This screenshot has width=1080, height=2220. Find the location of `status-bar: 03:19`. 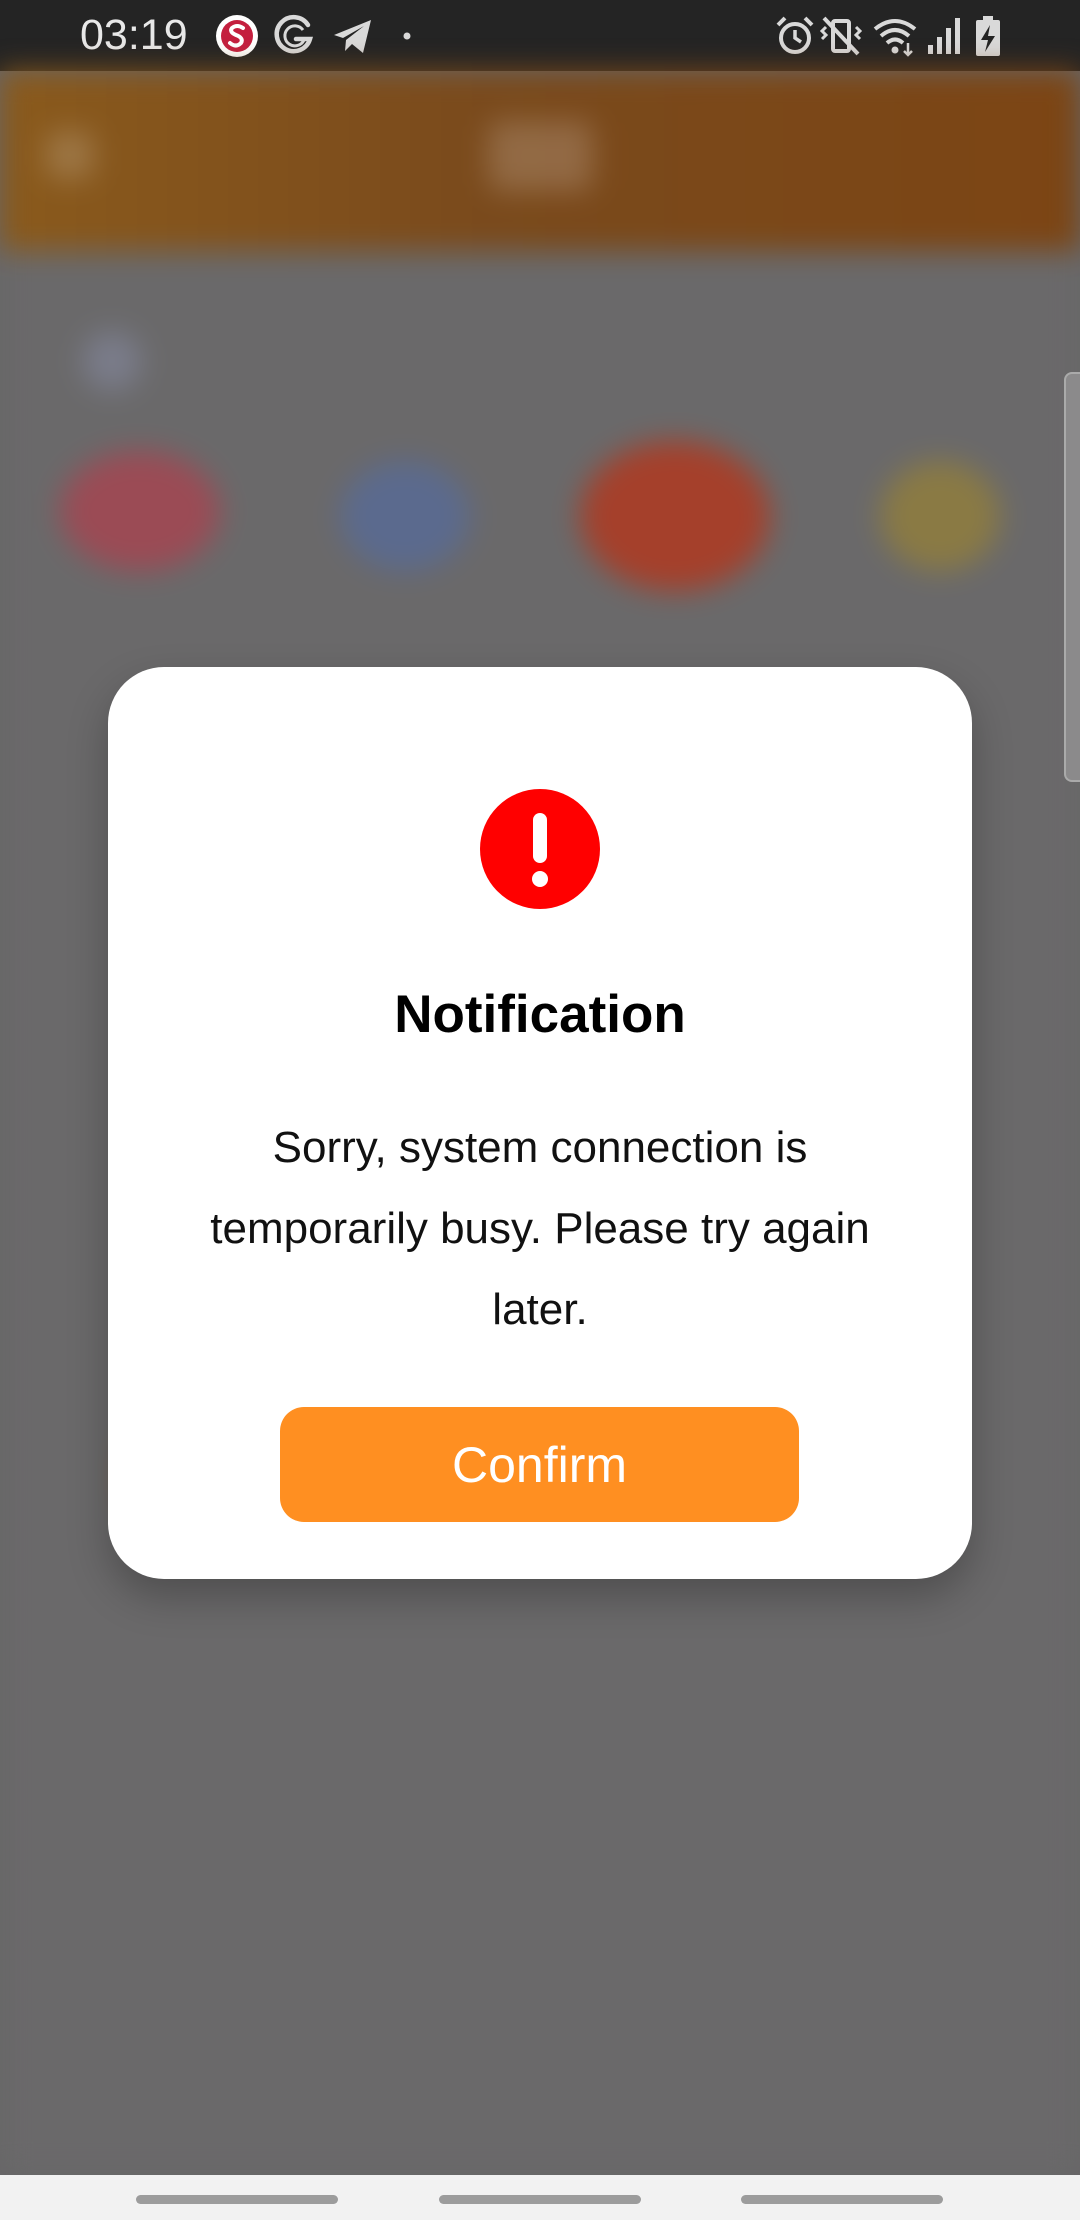

status-bar: 03:19 is located at coordinates (540, 35).